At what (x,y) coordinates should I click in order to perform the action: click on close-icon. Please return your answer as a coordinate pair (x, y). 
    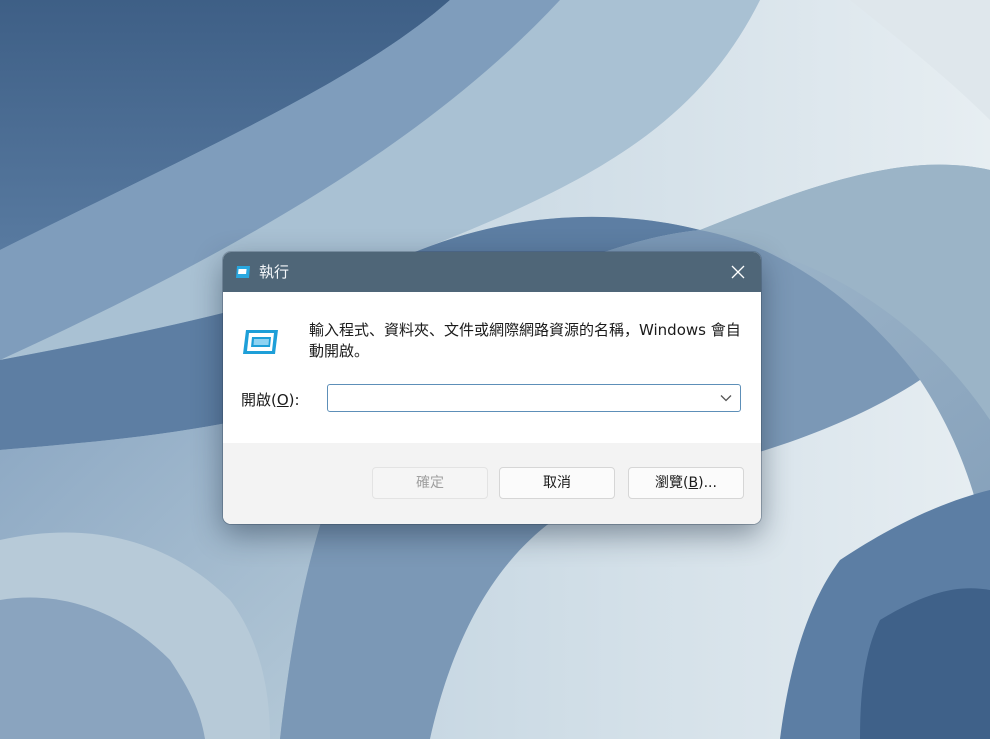
    Looking at the image, I should click on (738, 272).